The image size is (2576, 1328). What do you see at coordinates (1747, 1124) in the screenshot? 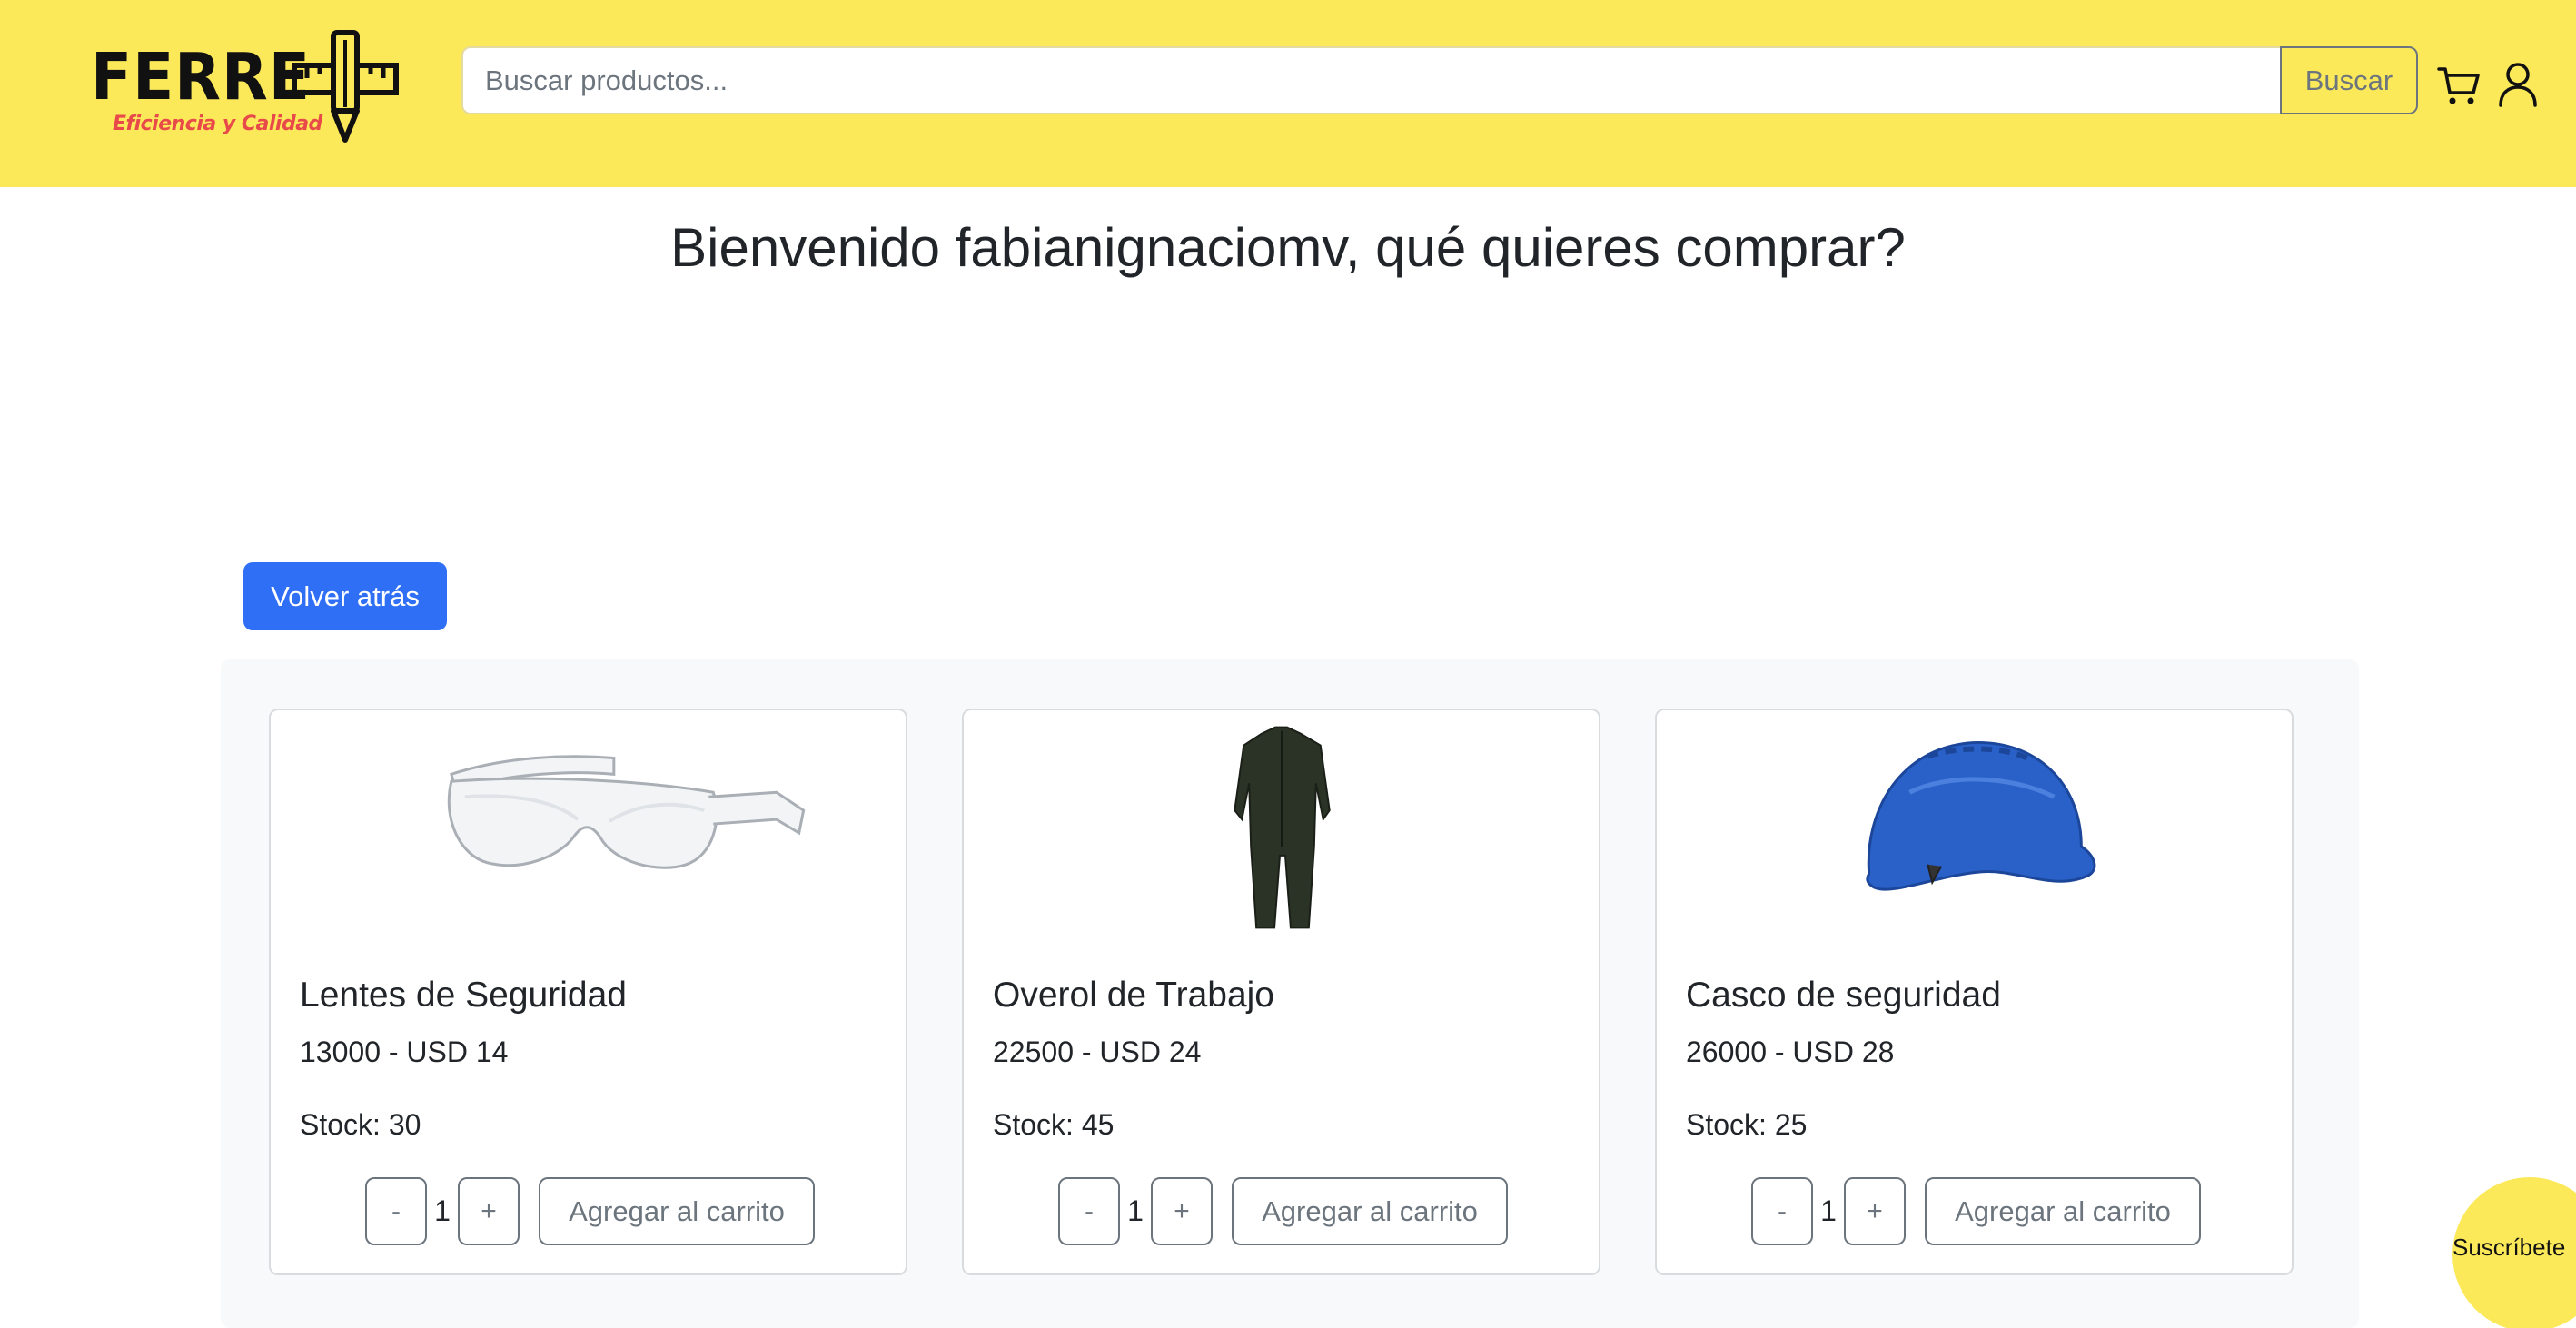
I see `product-stock: Stock: 25` at bounding box center [1747, 1124].